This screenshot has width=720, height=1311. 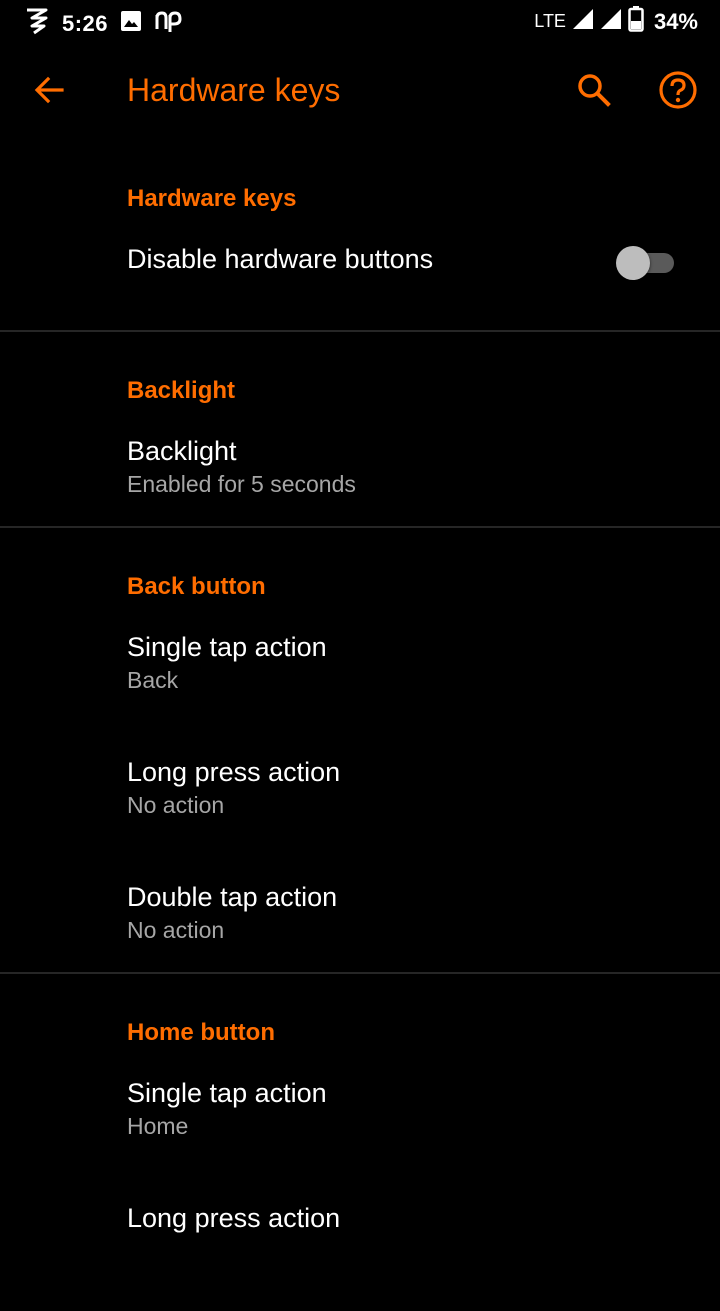 I want to click on status-bar-right: LTE 34%, so click(x=616, y=21).